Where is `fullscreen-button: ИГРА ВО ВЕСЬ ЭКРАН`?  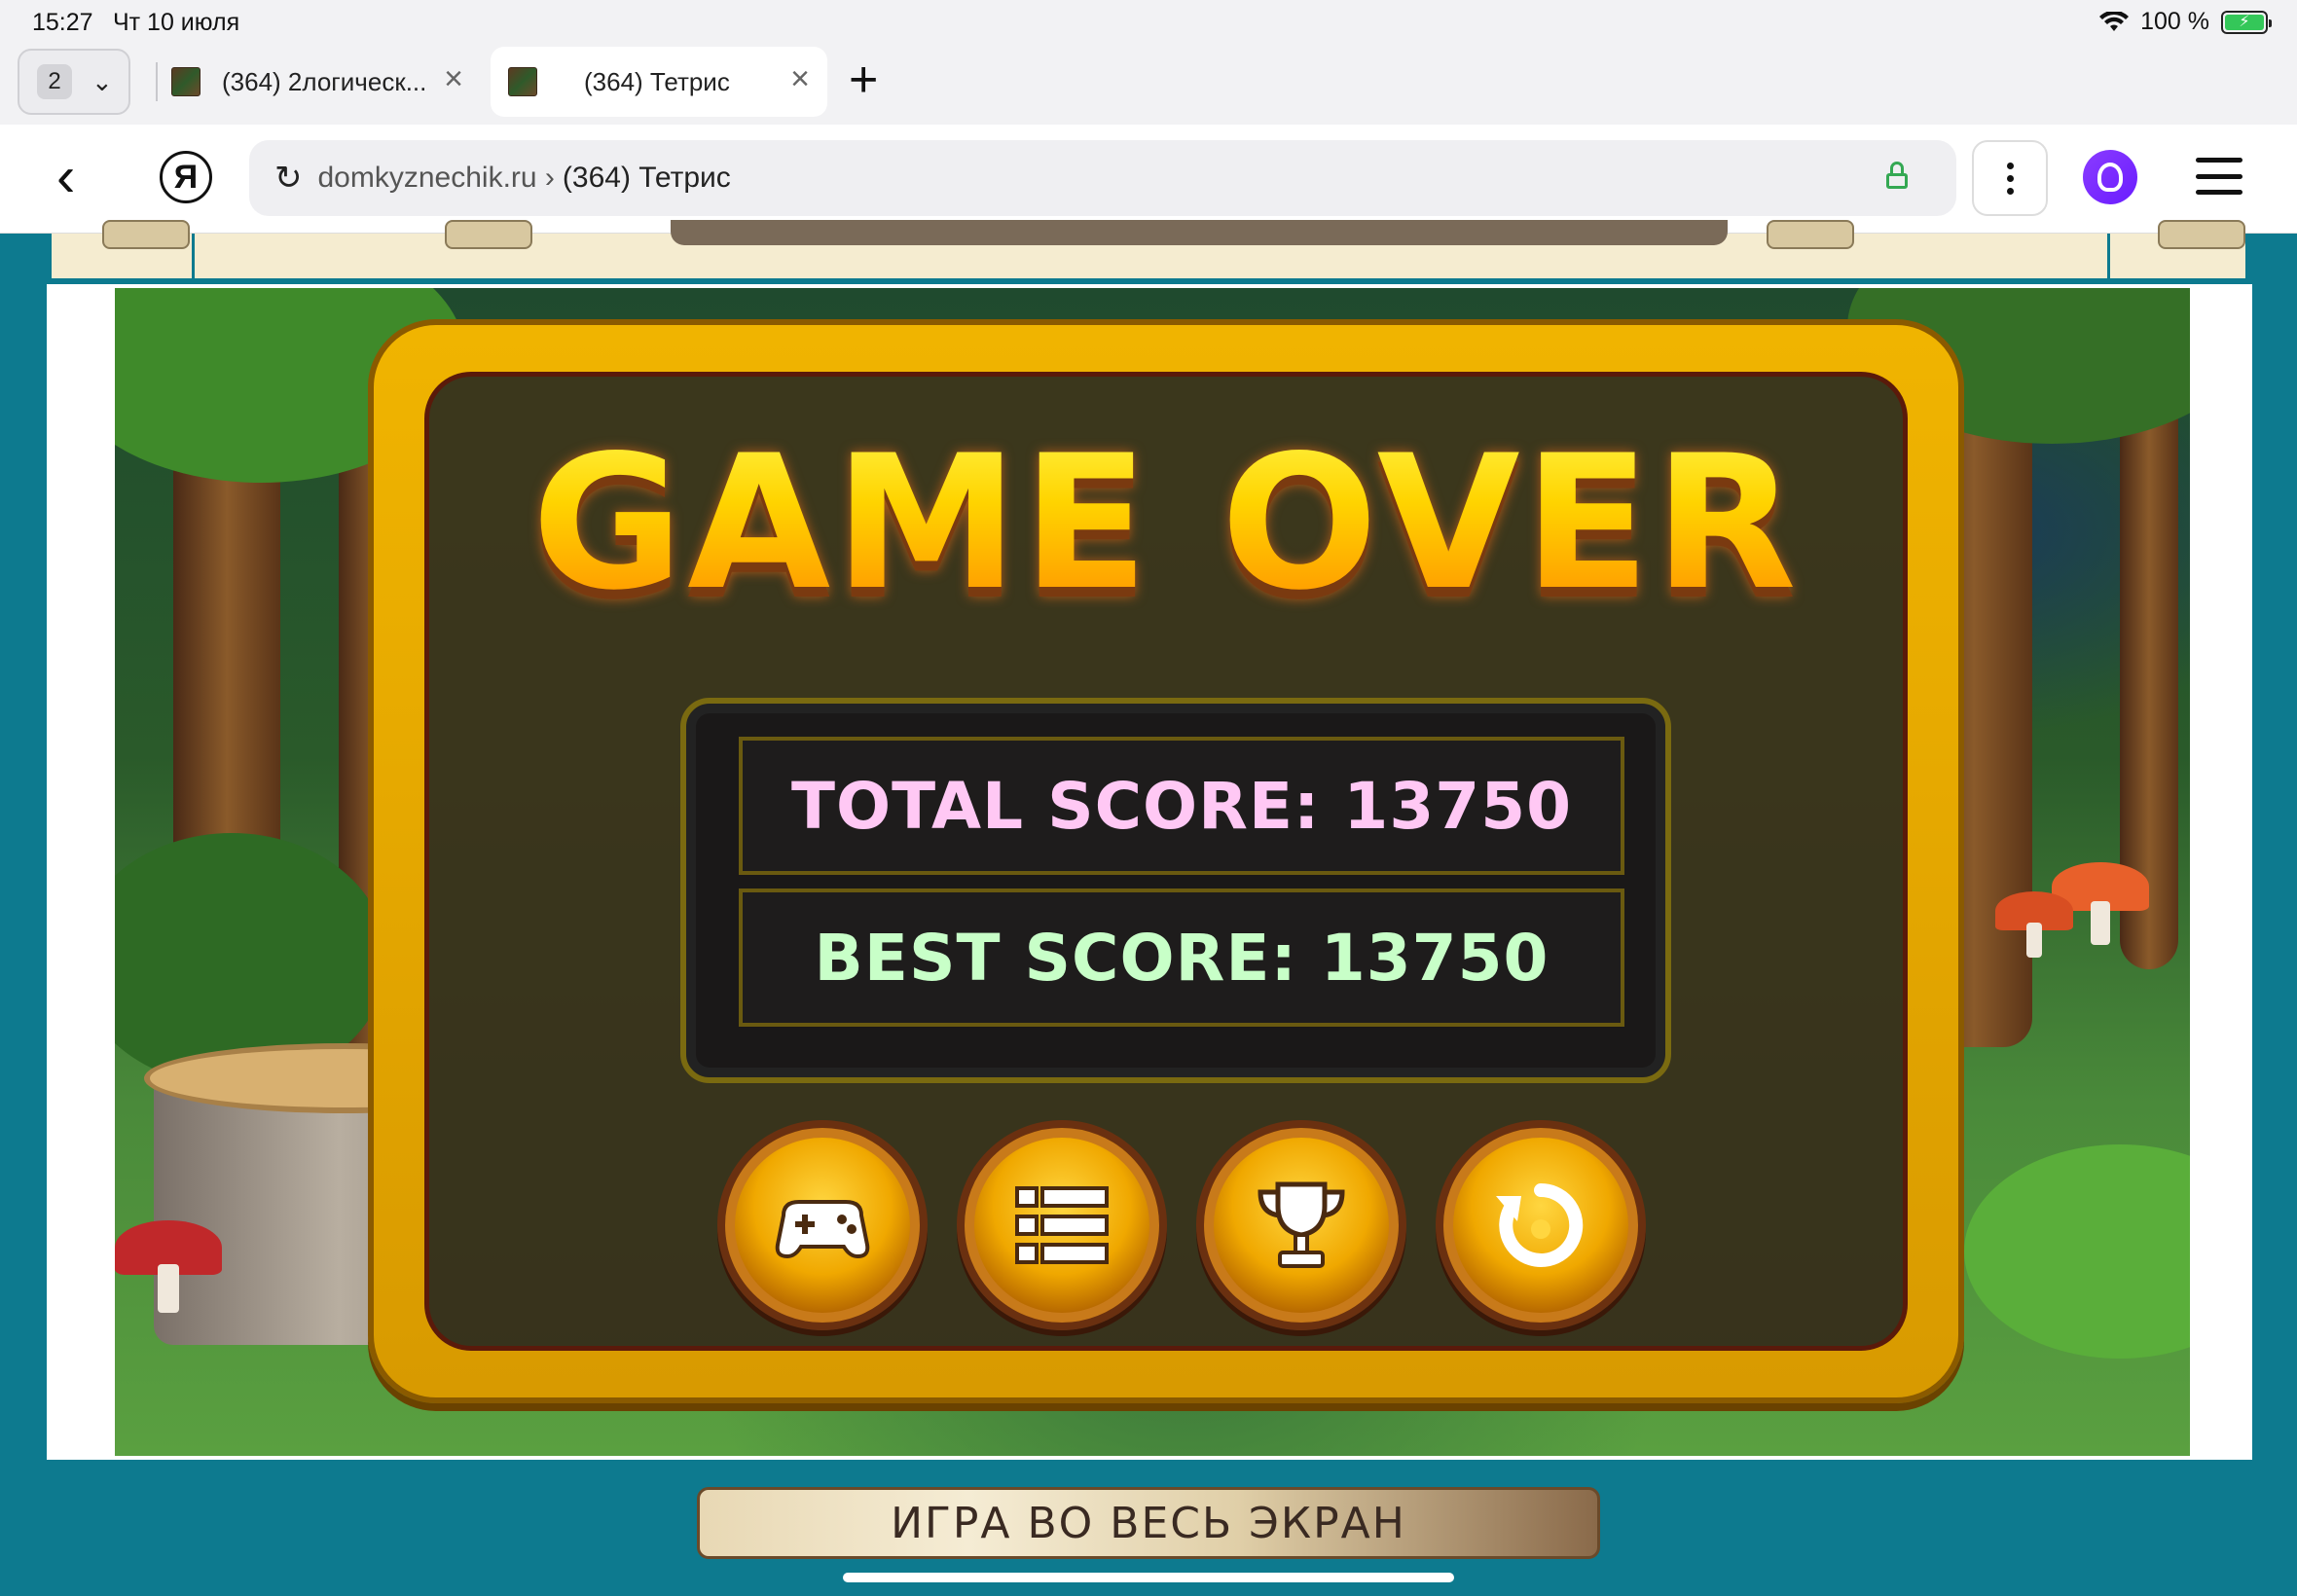
fullscreen-button: ИГРА ВО ВЕСЬ ЭКРАН is located at coordinates (1148, 1523).